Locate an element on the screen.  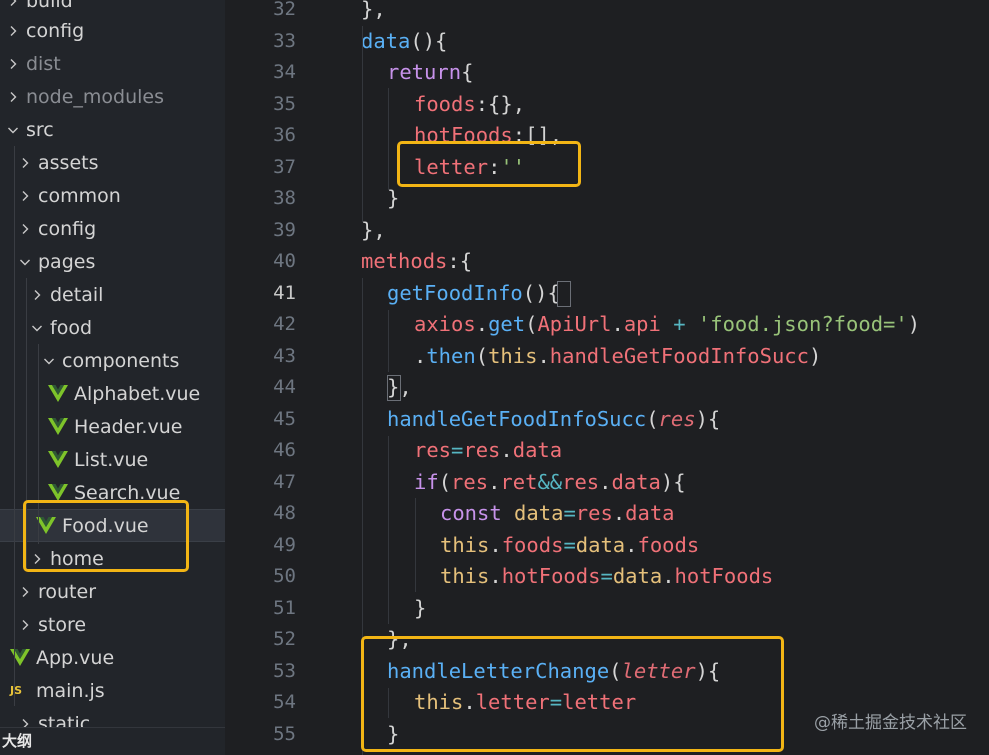
line-number: 39 is located at coordinates (284, 229).